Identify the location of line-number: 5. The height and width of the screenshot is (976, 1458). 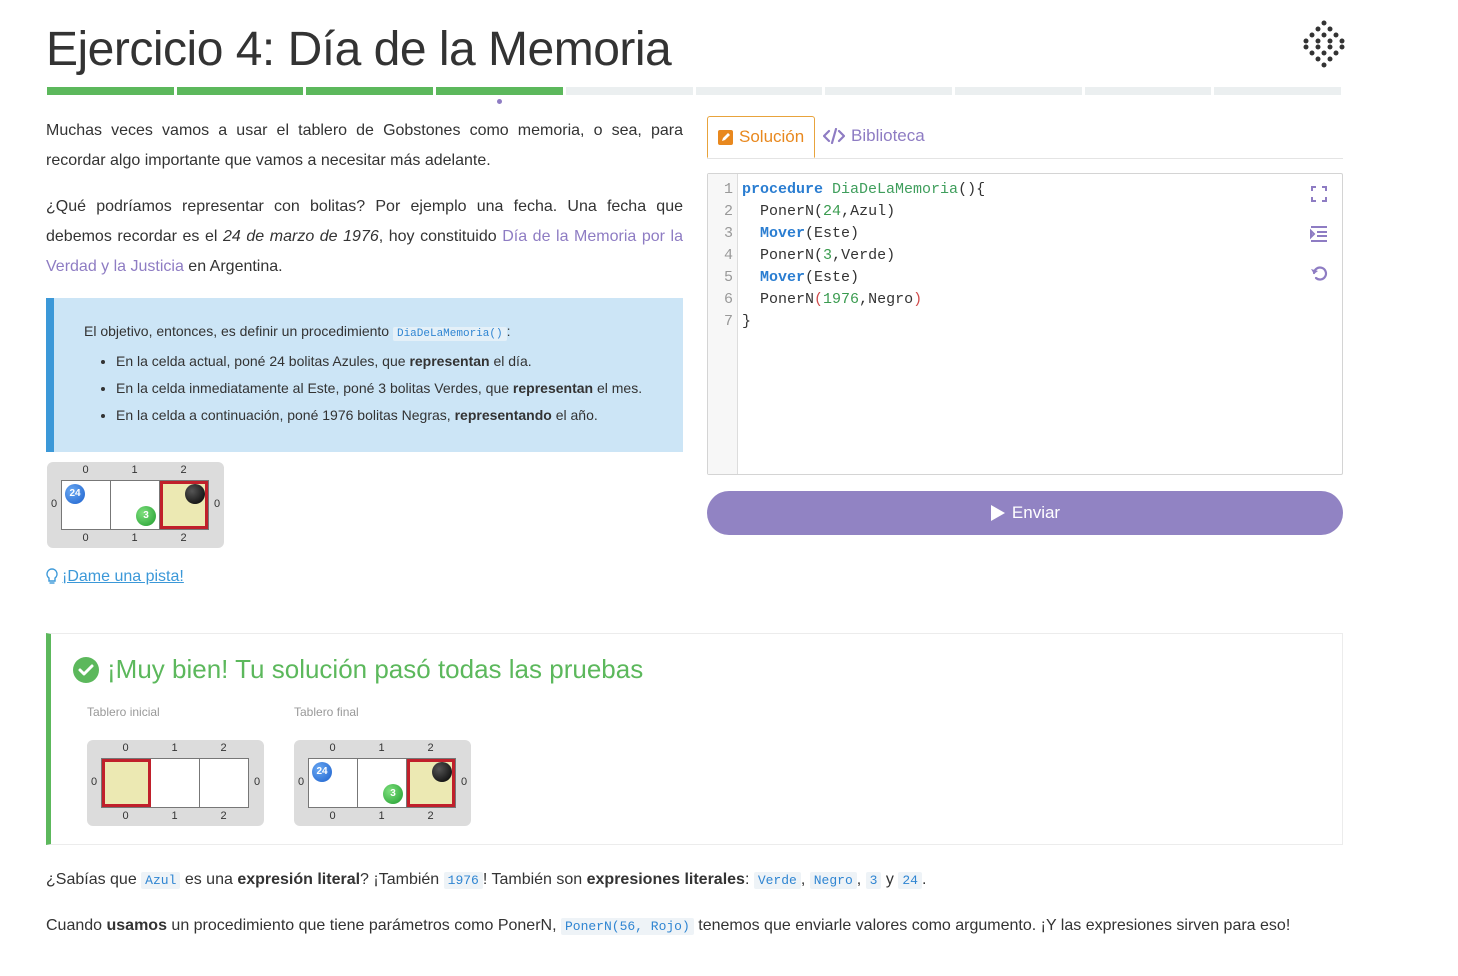
(728, 277).